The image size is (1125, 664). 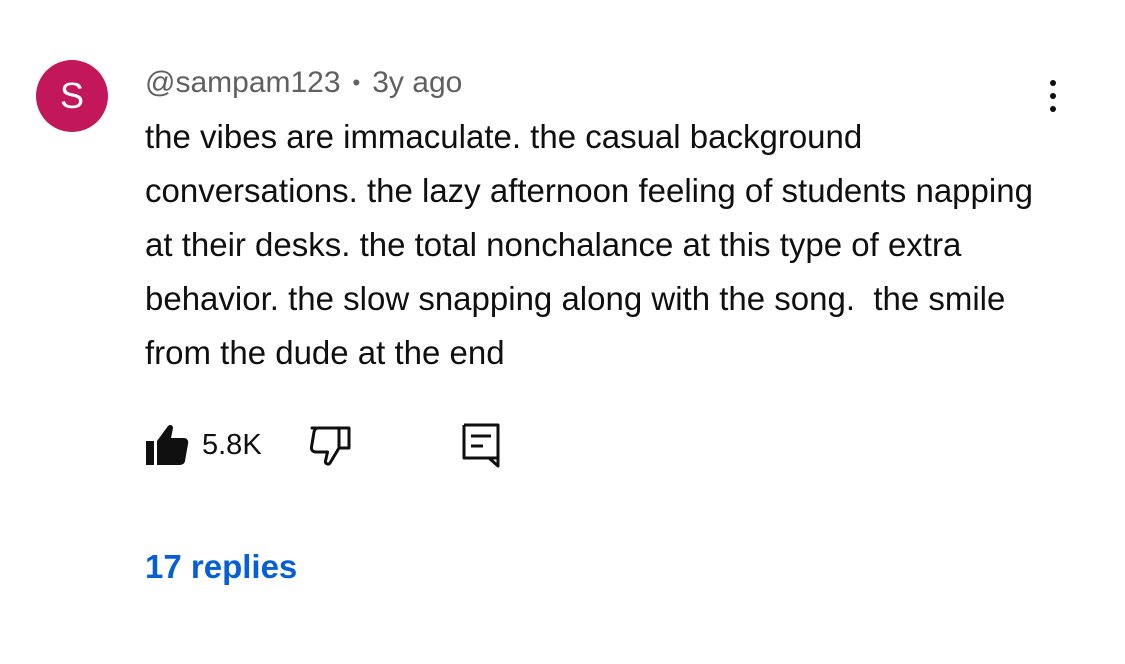 I want to click on like-count: 5.8K, so click(x=232, y=444).